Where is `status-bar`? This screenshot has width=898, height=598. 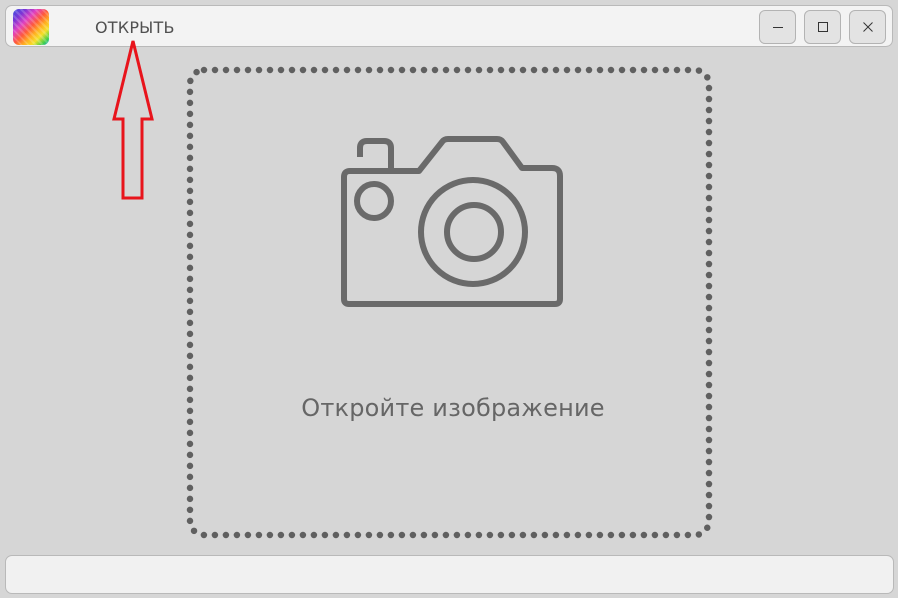 status-bar is located at coordinates (449, 574).